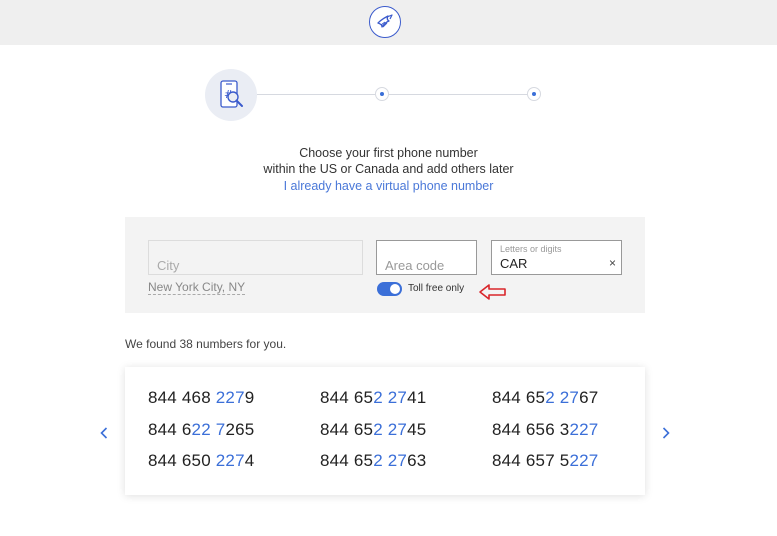 The height and width of the screenshot is (536, 777). What do you see at coordinates (231, 95) in the screenshot?
I see `phone-search-icon: #` at bounding box center [231, 95].